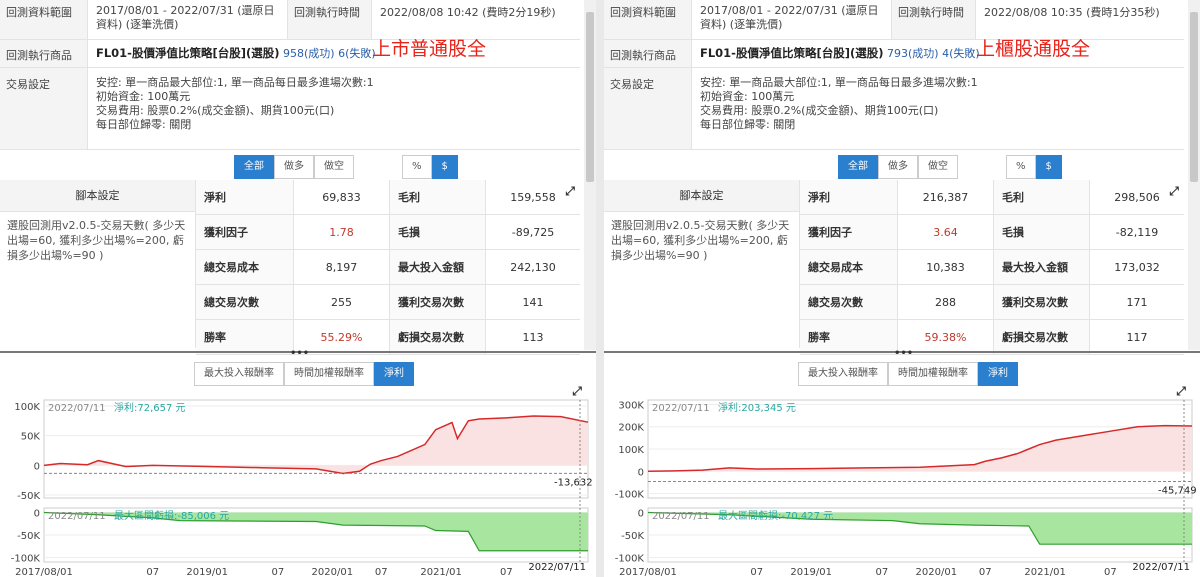 This screenshot has width=1200, height=577. I want to click on drawdown-readout: 最大區間虧損:-70,427 元, so click(775, 515).